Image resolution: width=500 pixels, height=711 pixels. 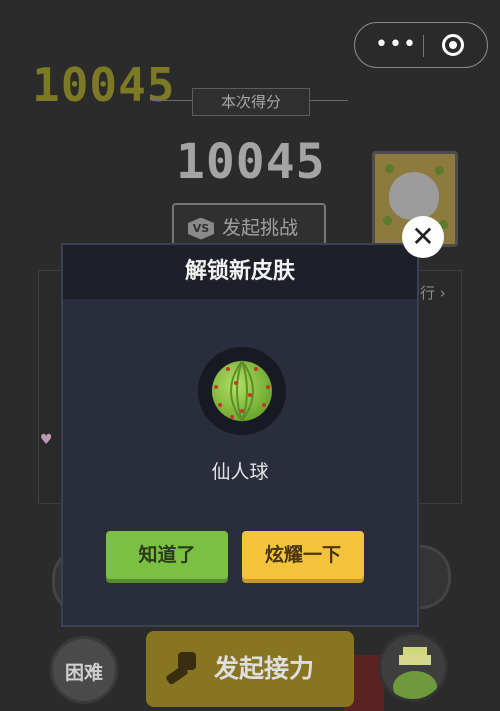 I want to click on relay-label: 发起接力, so click(x=264, y=668).